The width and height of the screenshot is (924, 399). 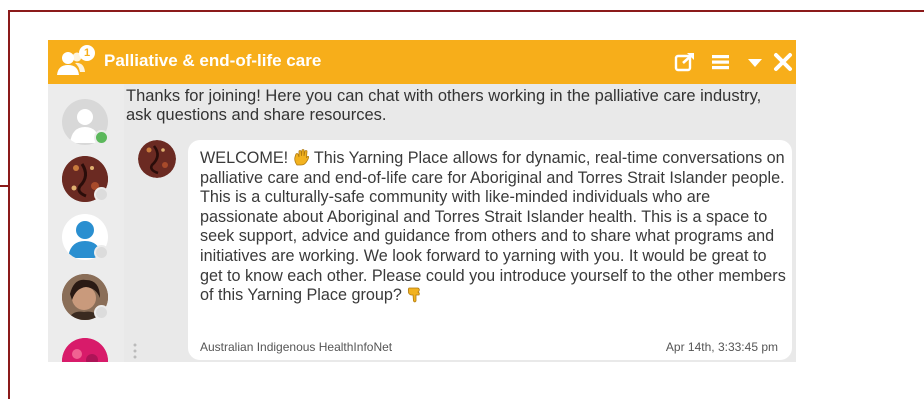 What do you see at coordinates (721, 62) in the screenshot?
I see `menu-icon` at bounding box center [721, 62].